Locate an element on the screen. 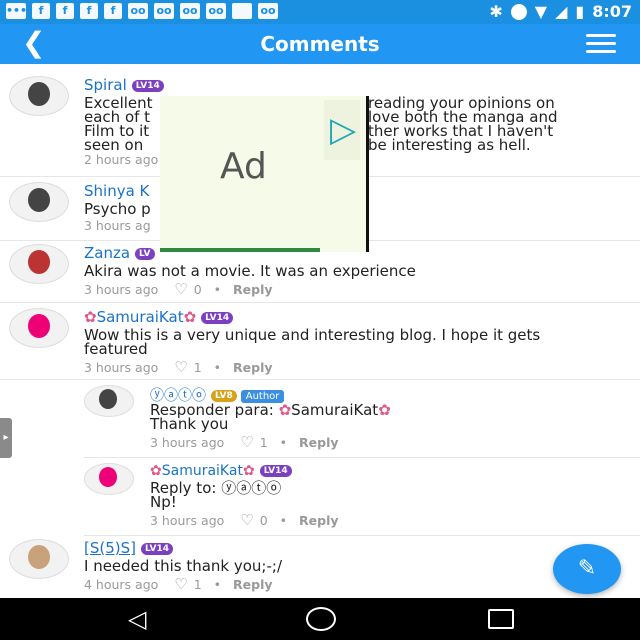  level-badge: LV is located at coordinates (145, 253).